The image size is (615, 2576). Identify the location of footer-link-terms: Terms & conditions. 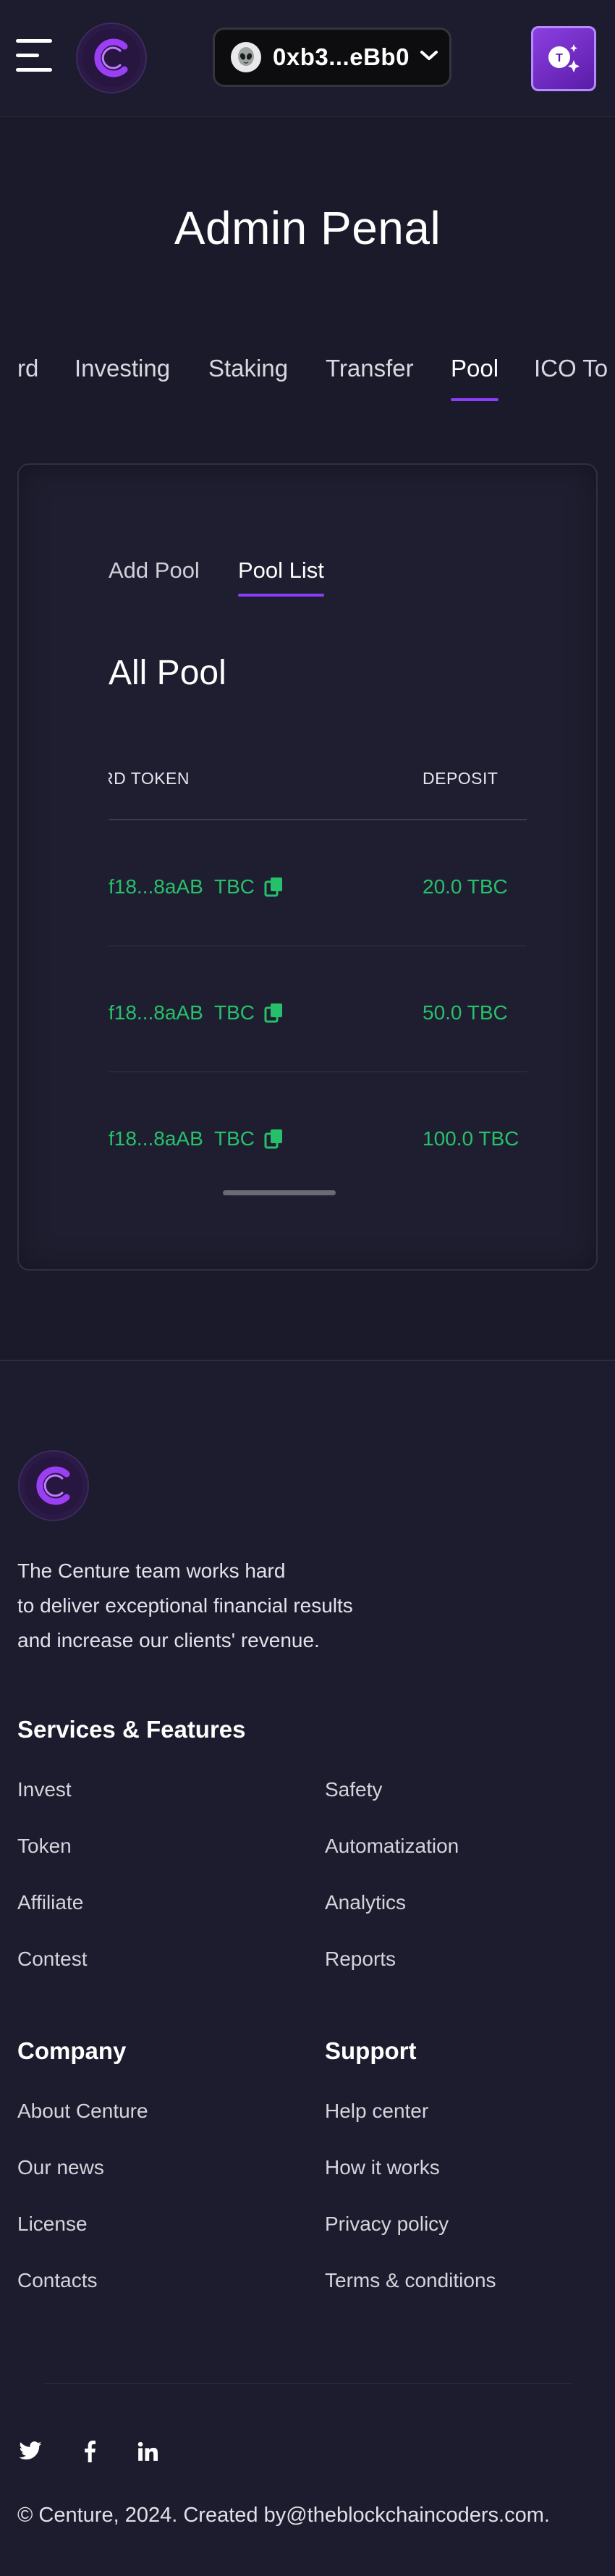
(410, 2280).